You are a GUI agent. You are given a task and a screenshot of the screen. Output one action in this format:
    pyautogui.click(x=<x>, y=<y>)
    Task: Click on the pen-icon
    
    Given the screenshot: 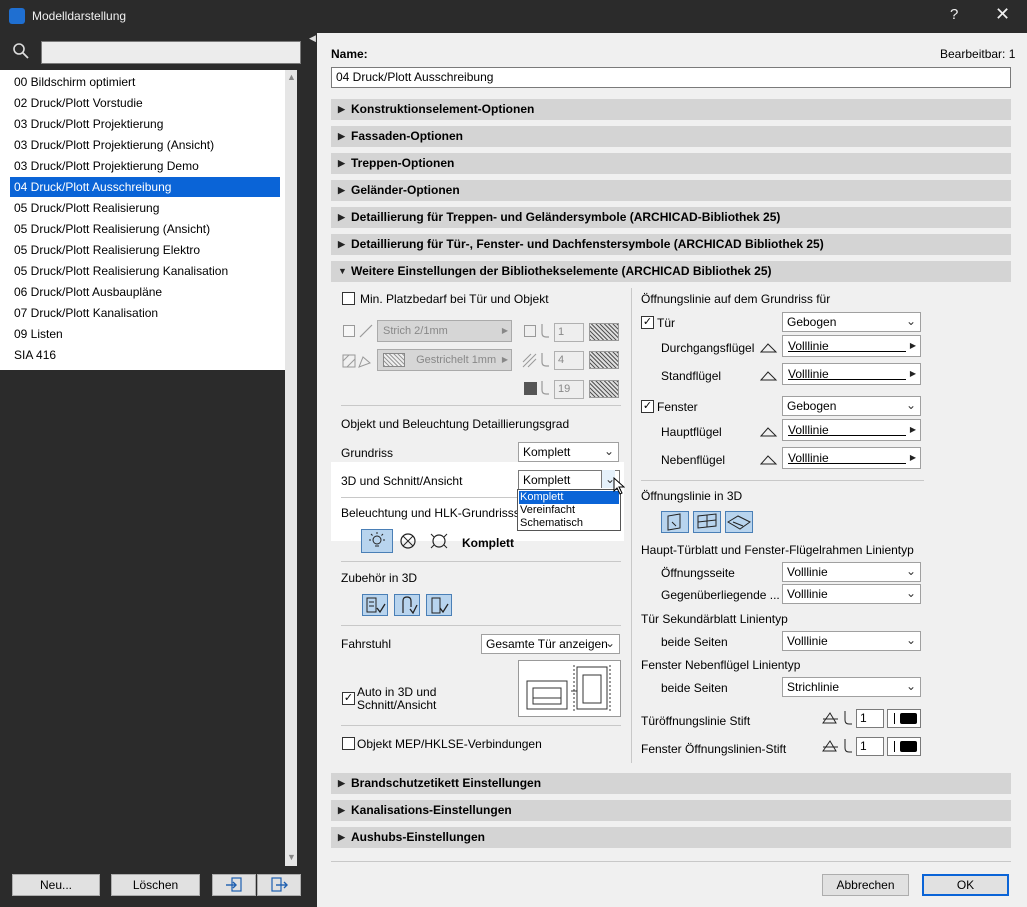 What is the action you would take?
    pyautogui.click(x=545, y=331)
    